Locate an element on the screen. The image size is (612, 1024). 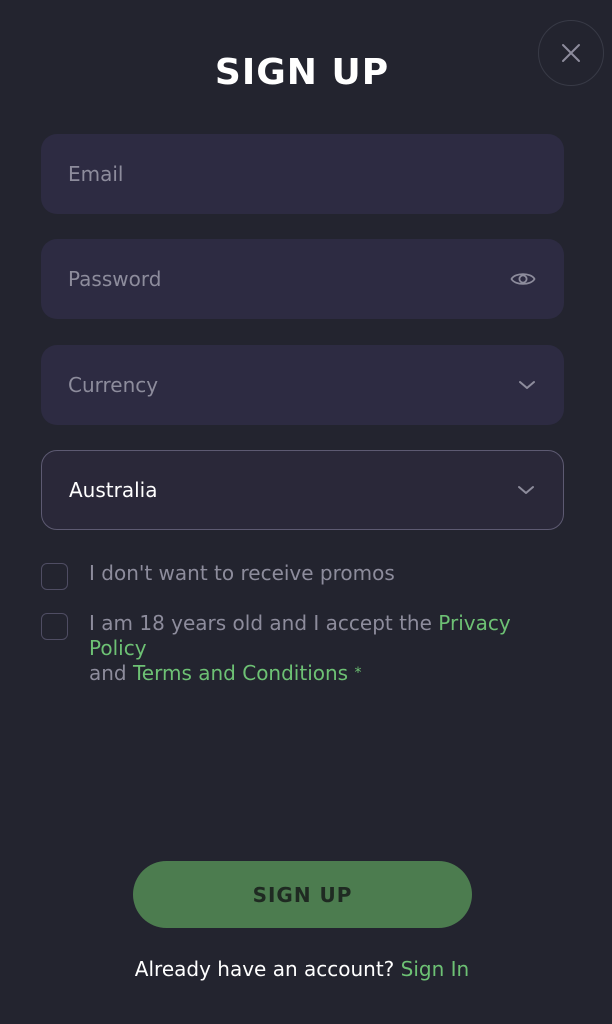
promos-checkbox is located at coordinates (54, 576).